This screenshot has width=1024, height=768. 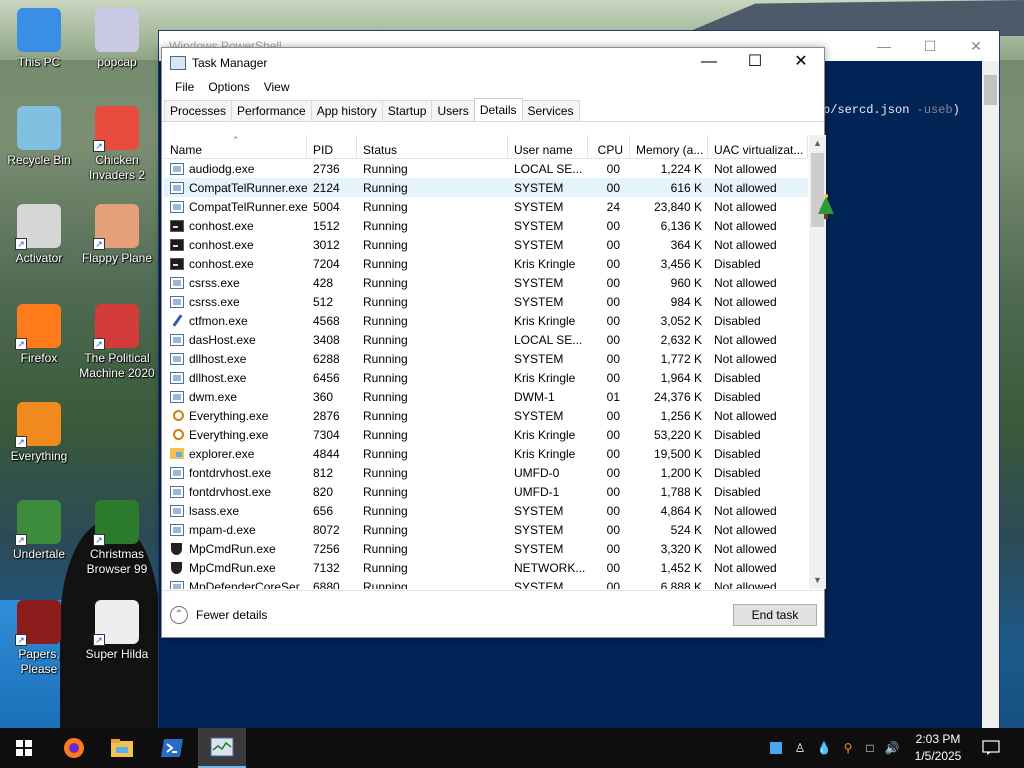 I want to click on tab-details: Details, so click(x=498, y=109).